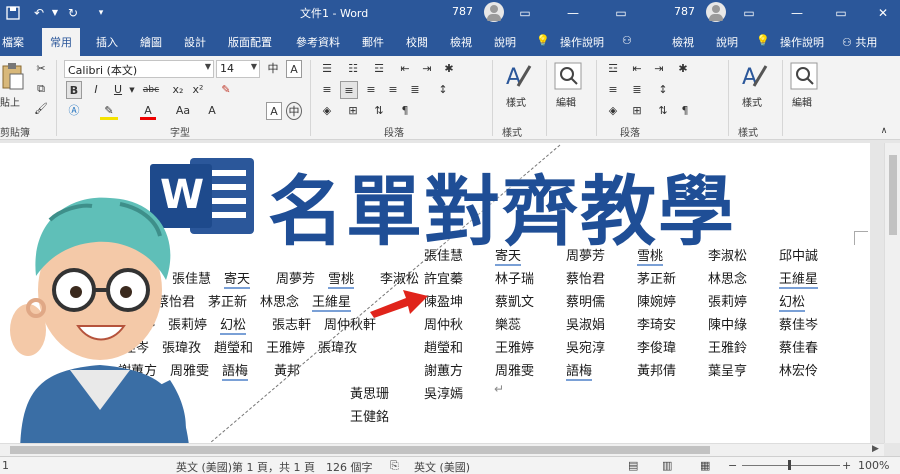  What do you see at coordinates (148, 111) in the screenshot?
I see `font-color-button: A` at bounding box center [148, 111].